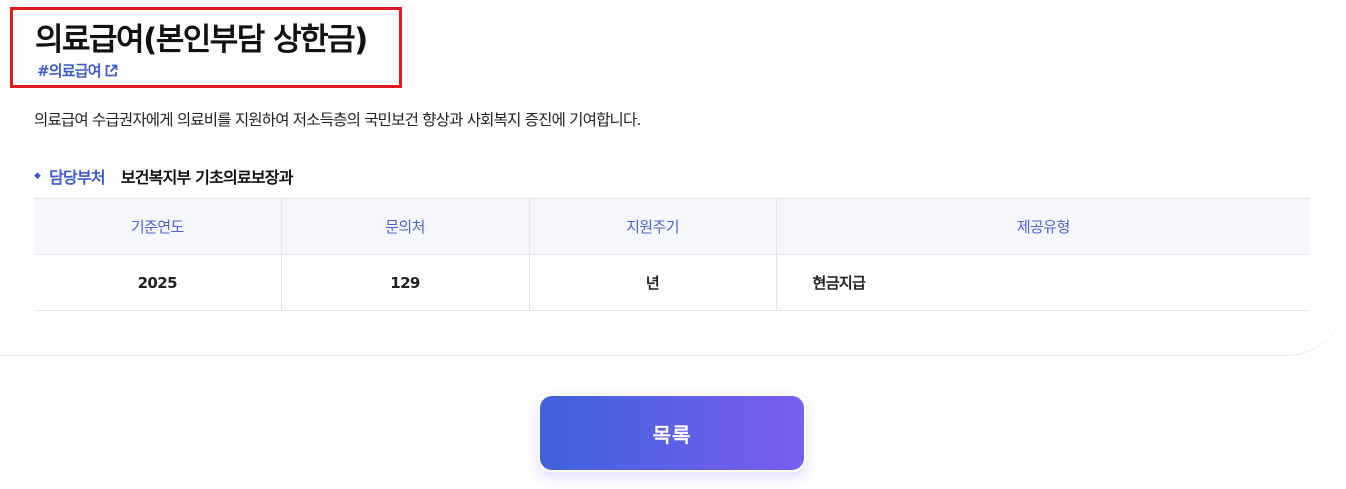 This screenshot has width=1346, height=489. What do you see at coordinates (1042, 282) in the screenshot?
I see `cell-provision-type: 현금지급` at bounding box center [1042, 282].